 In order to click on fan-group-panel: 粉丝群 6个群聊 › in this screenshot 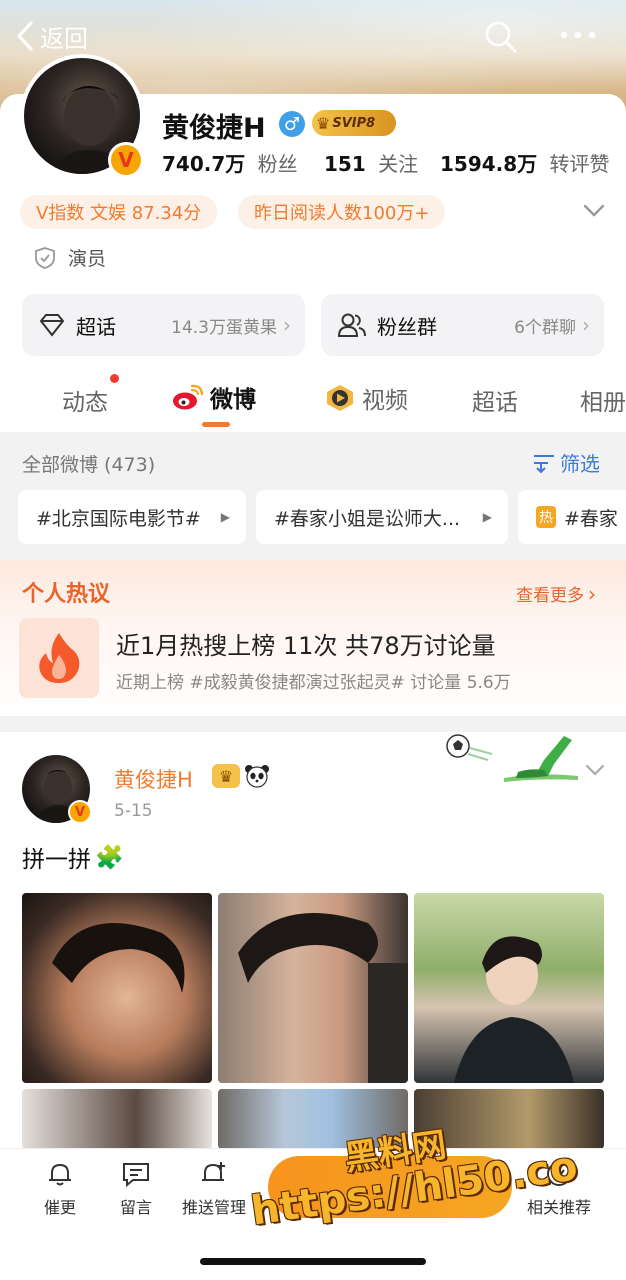, I will do `click(462, 325)`.